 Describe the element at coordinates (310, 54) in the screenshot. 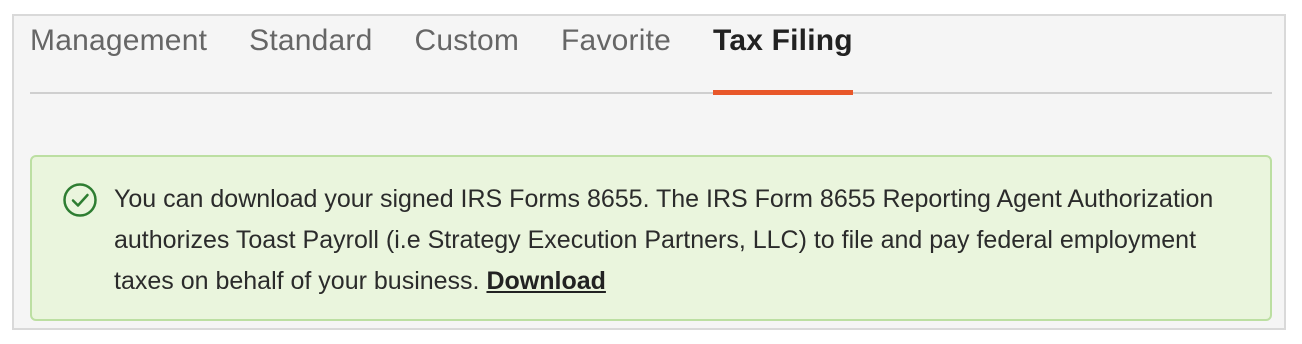

I see `tab-standard: Standard` at that location.